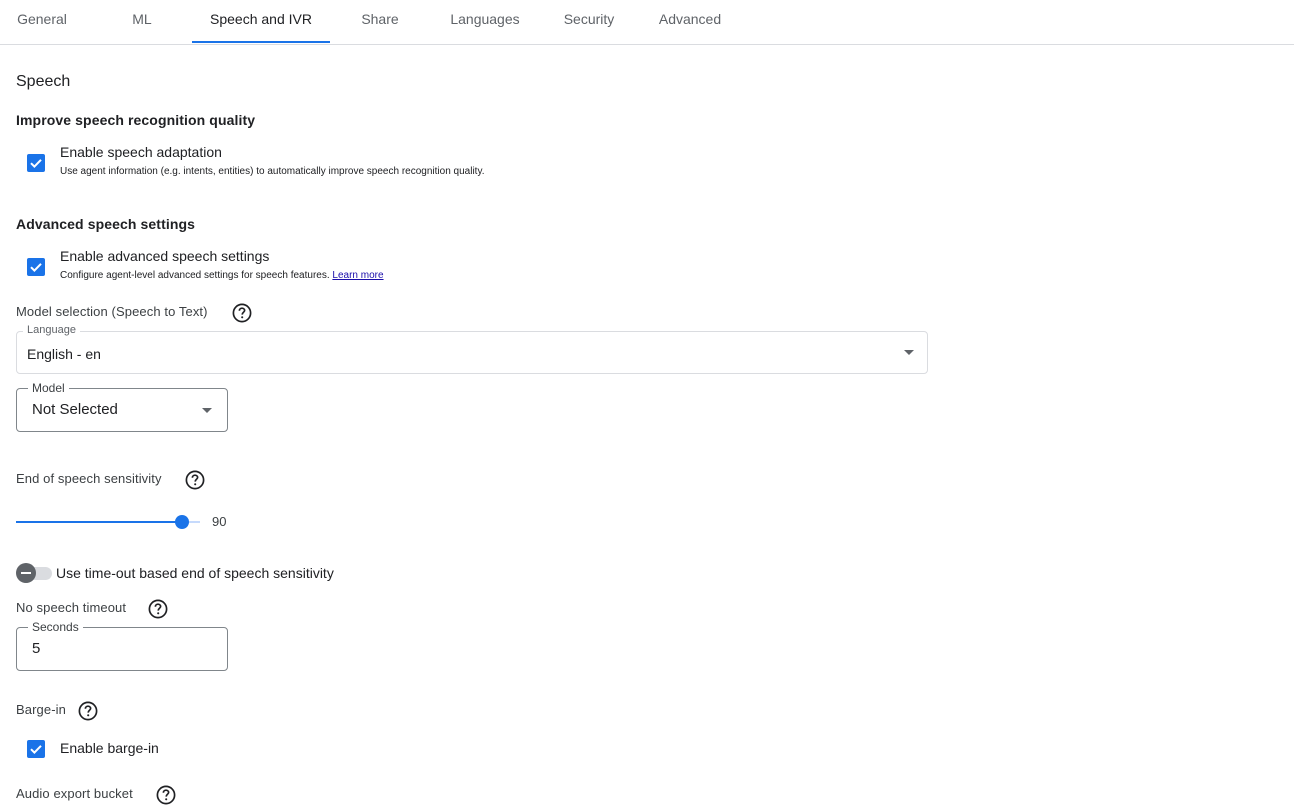 The width and height of the screenshot is (1294, 810). I want to click on barge-in-checkbox, so click(36, 749).